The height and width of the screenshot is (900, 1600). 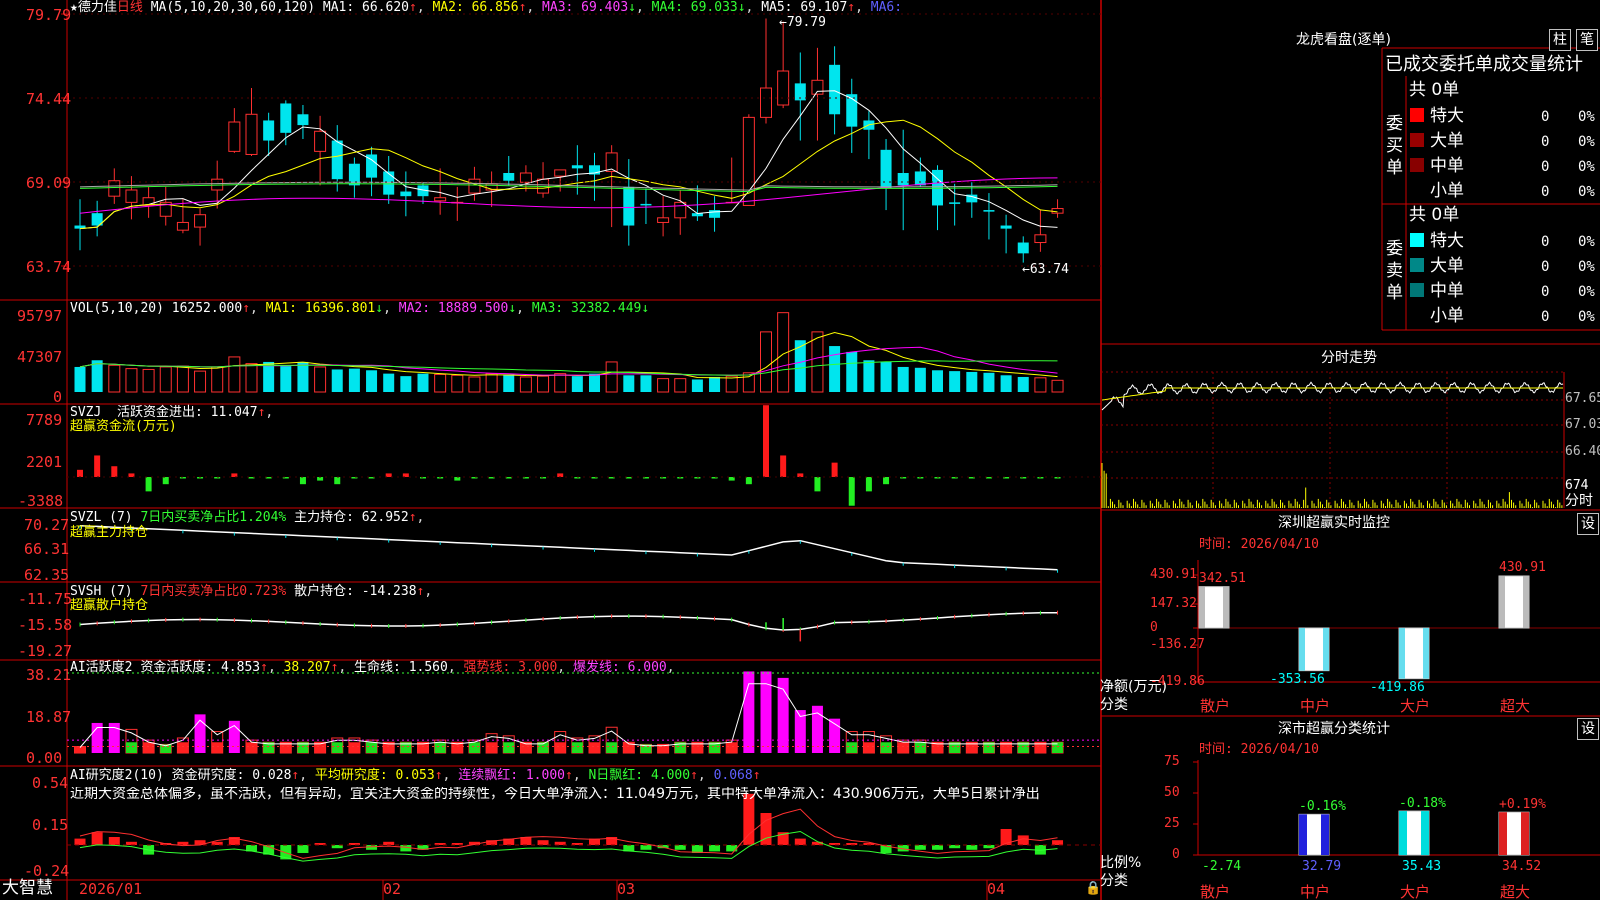 What do you see at coordinates (213, 591) in the screenshot?
I see `svsh-item1: 7日内买卖净占比0.723%` at bounding box center [213, 591].